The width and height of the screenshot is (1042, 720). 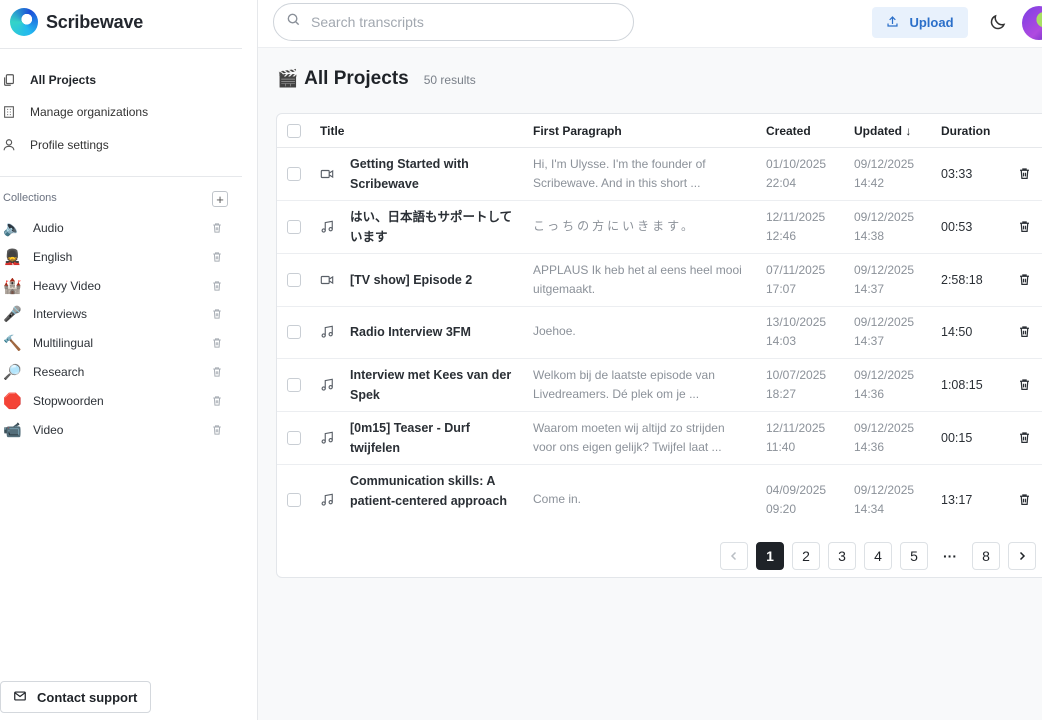 What do you see at coordinates (121, 48) in the screenshot?
I see `sidebar-divider` at bounding box center [121, 48].